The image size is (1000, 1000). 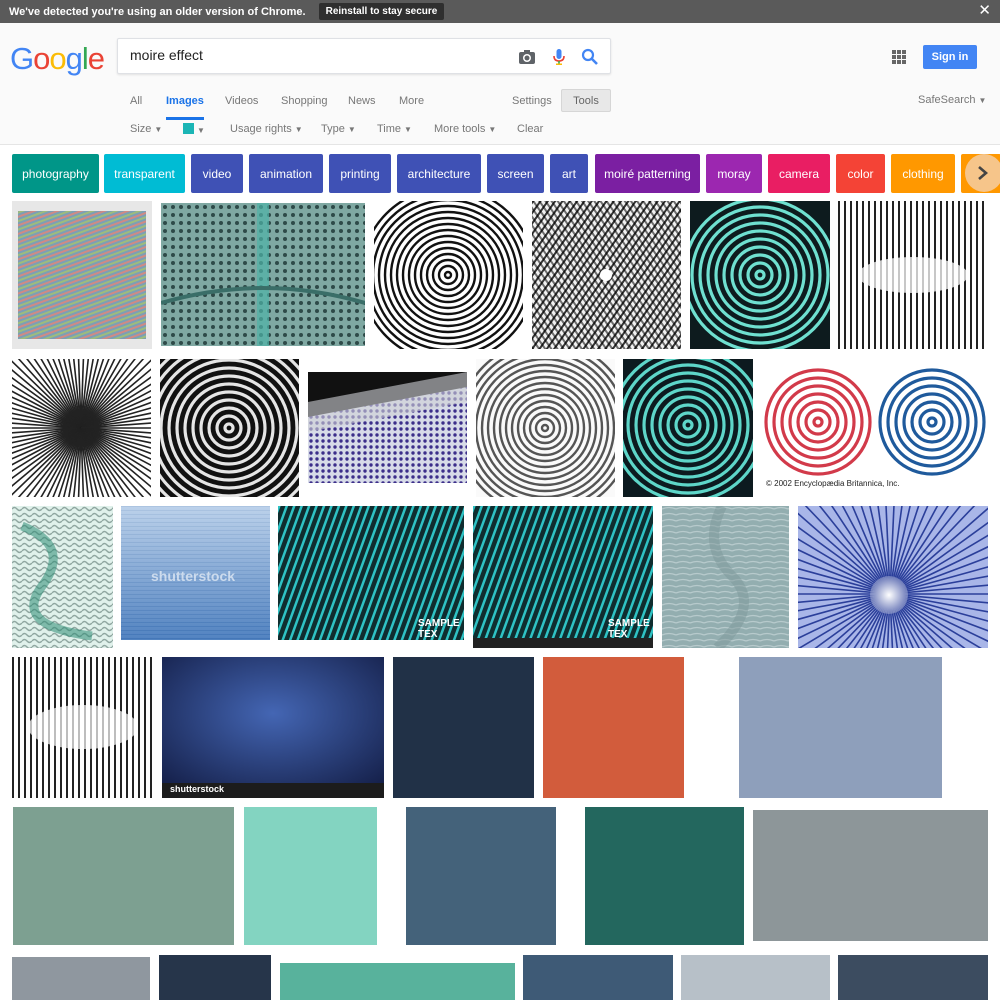 I want to click on color-swatch-denim, so click(x=598, y=977).